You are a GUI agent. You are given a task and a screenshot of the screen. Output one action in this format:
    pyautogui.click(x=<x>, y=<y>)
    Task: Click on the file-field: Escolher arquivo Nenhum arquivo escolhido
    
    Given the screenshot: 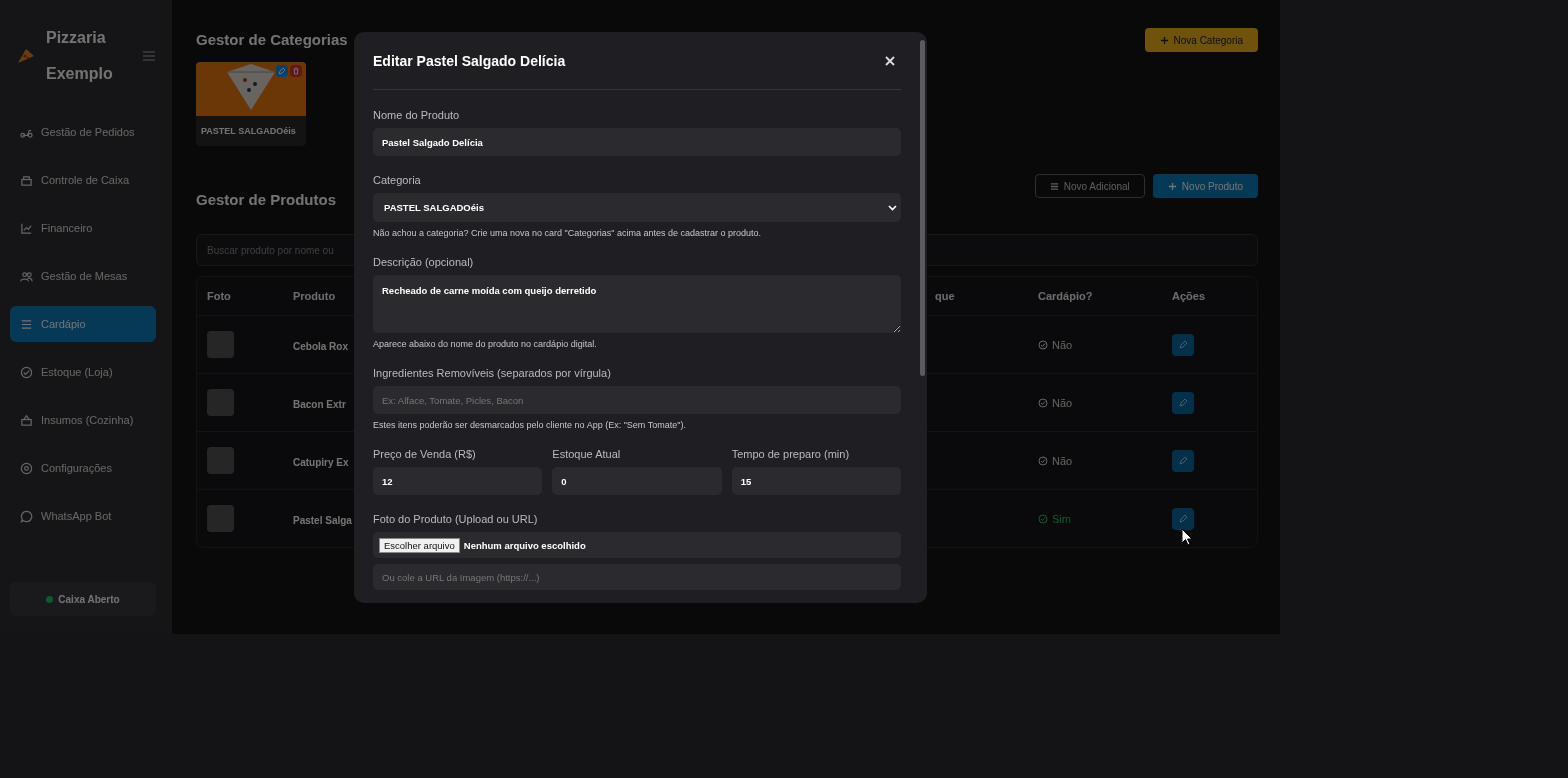 What is the action you would take?
    pyautogui.click(x=637, y=545)
    